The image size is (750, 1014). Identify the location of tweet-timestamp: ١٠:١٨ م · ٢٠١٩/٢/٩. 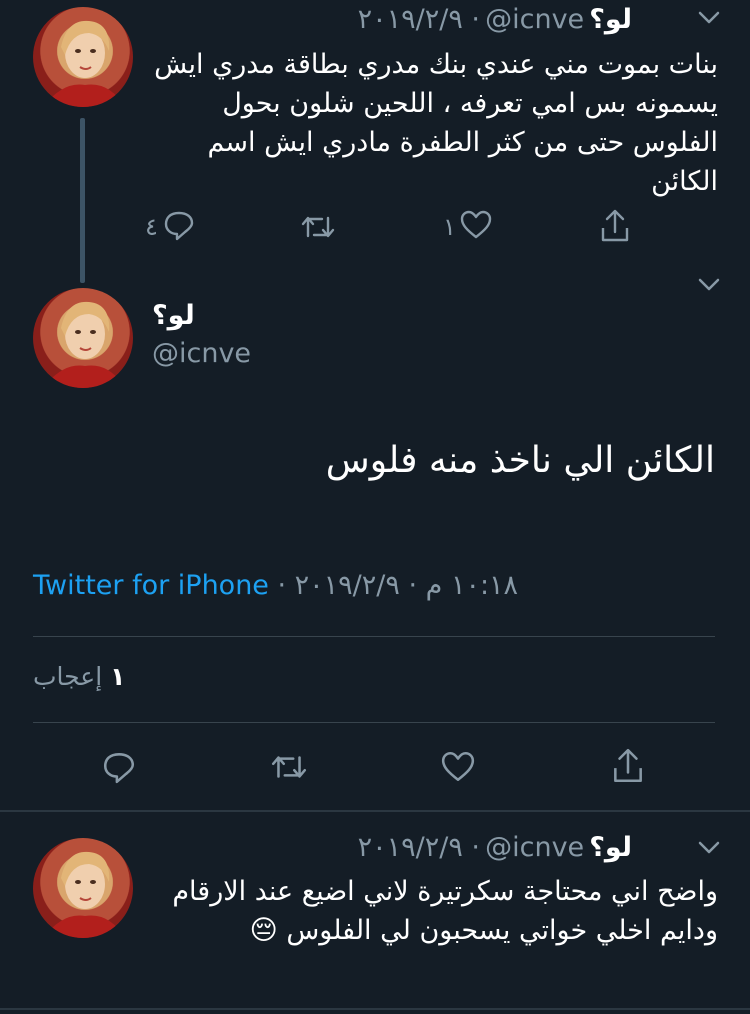
(406, 585).